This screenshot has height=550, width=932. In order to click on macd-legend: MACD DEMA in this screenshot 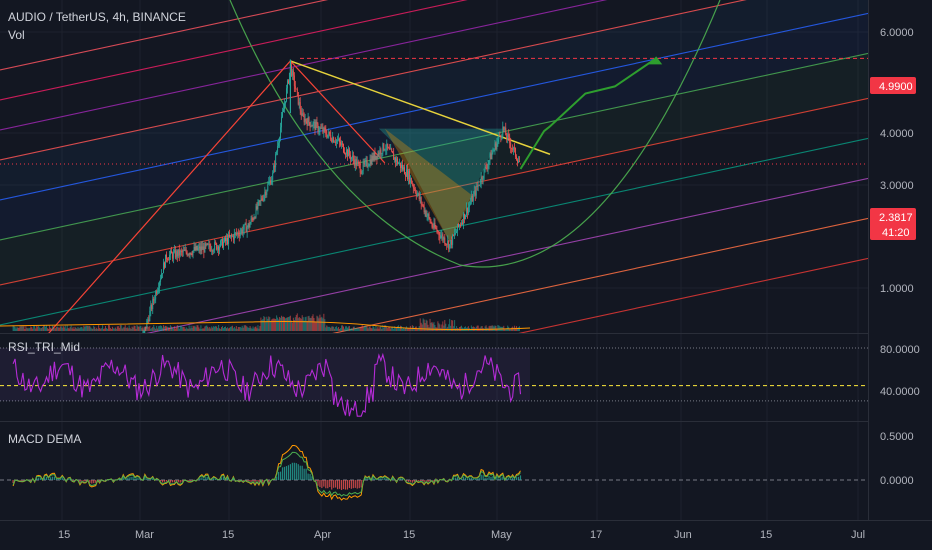, I will do `click(44, 439)`.